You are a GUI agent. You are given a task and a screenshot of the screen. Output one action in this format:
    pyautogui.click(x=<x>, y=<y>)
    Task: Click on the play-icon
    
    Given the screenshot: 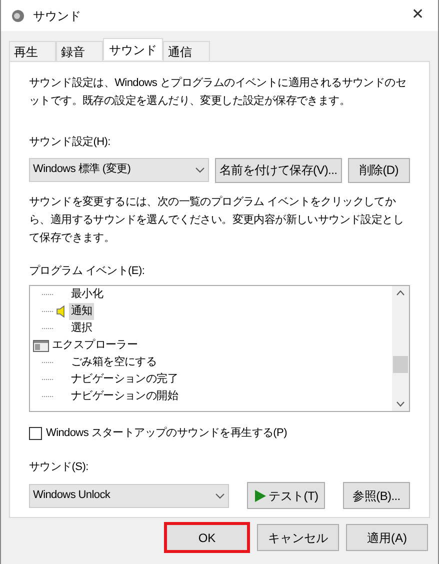 What is the action you would take?
    pyautogui.click(x=260, y=496)
    